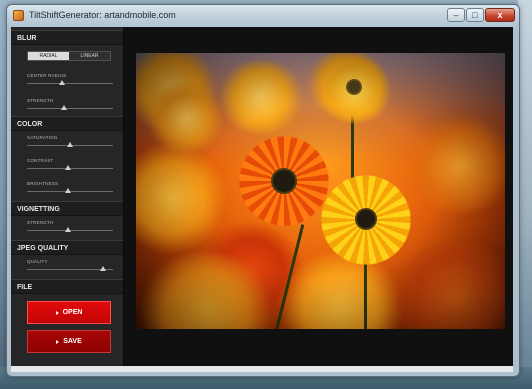 The width and height of the screenshot is (532, 389). I want to click on saturation-label: SATURATION, so click(42, 137).